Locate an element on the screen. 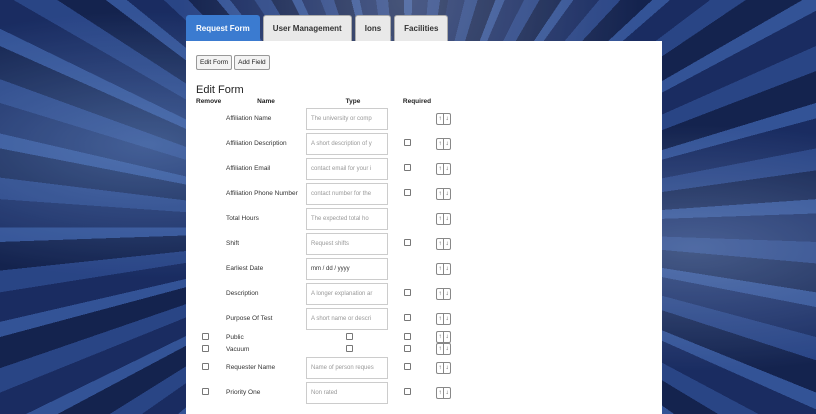 The image size is (816, 414). field-name: Purpose Of Test is located at coordinates (249, 318).